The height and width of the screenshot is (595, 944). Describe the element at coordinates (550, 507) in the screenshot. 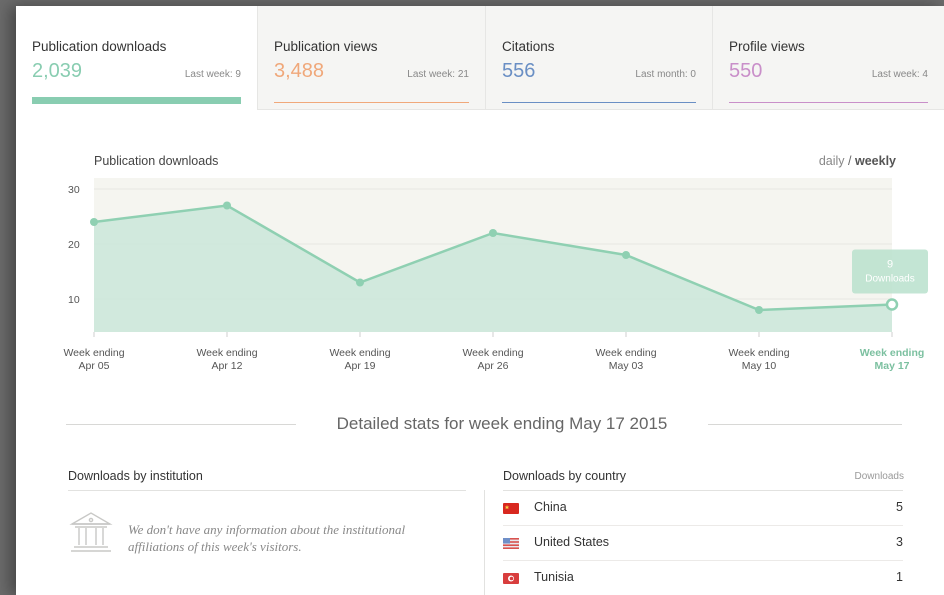

I see `country-name: China` at that location.